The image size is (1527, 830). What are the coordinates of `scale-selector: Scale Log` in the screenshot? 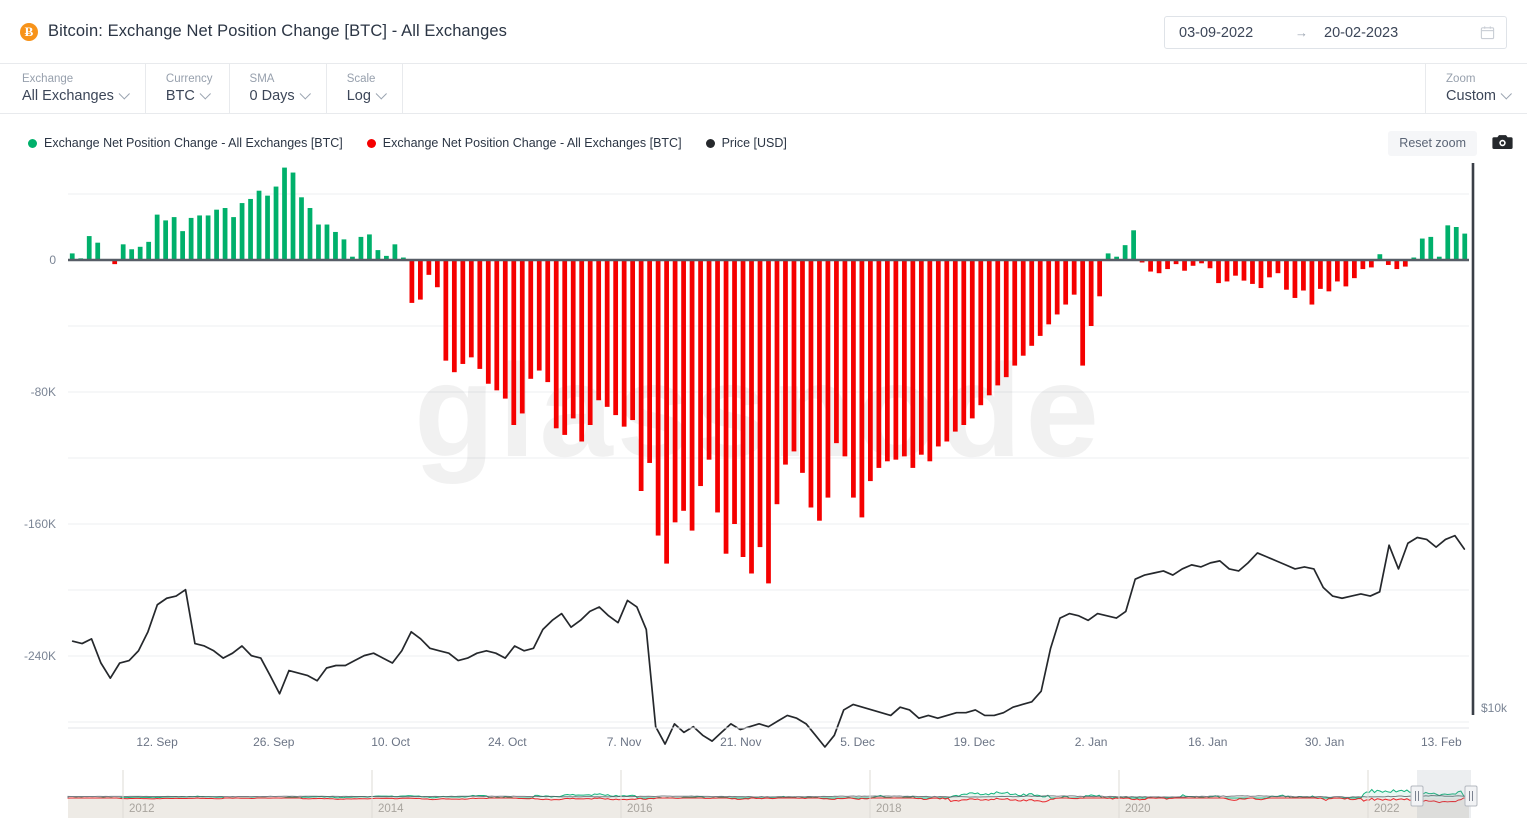 It's located at (365, 88).